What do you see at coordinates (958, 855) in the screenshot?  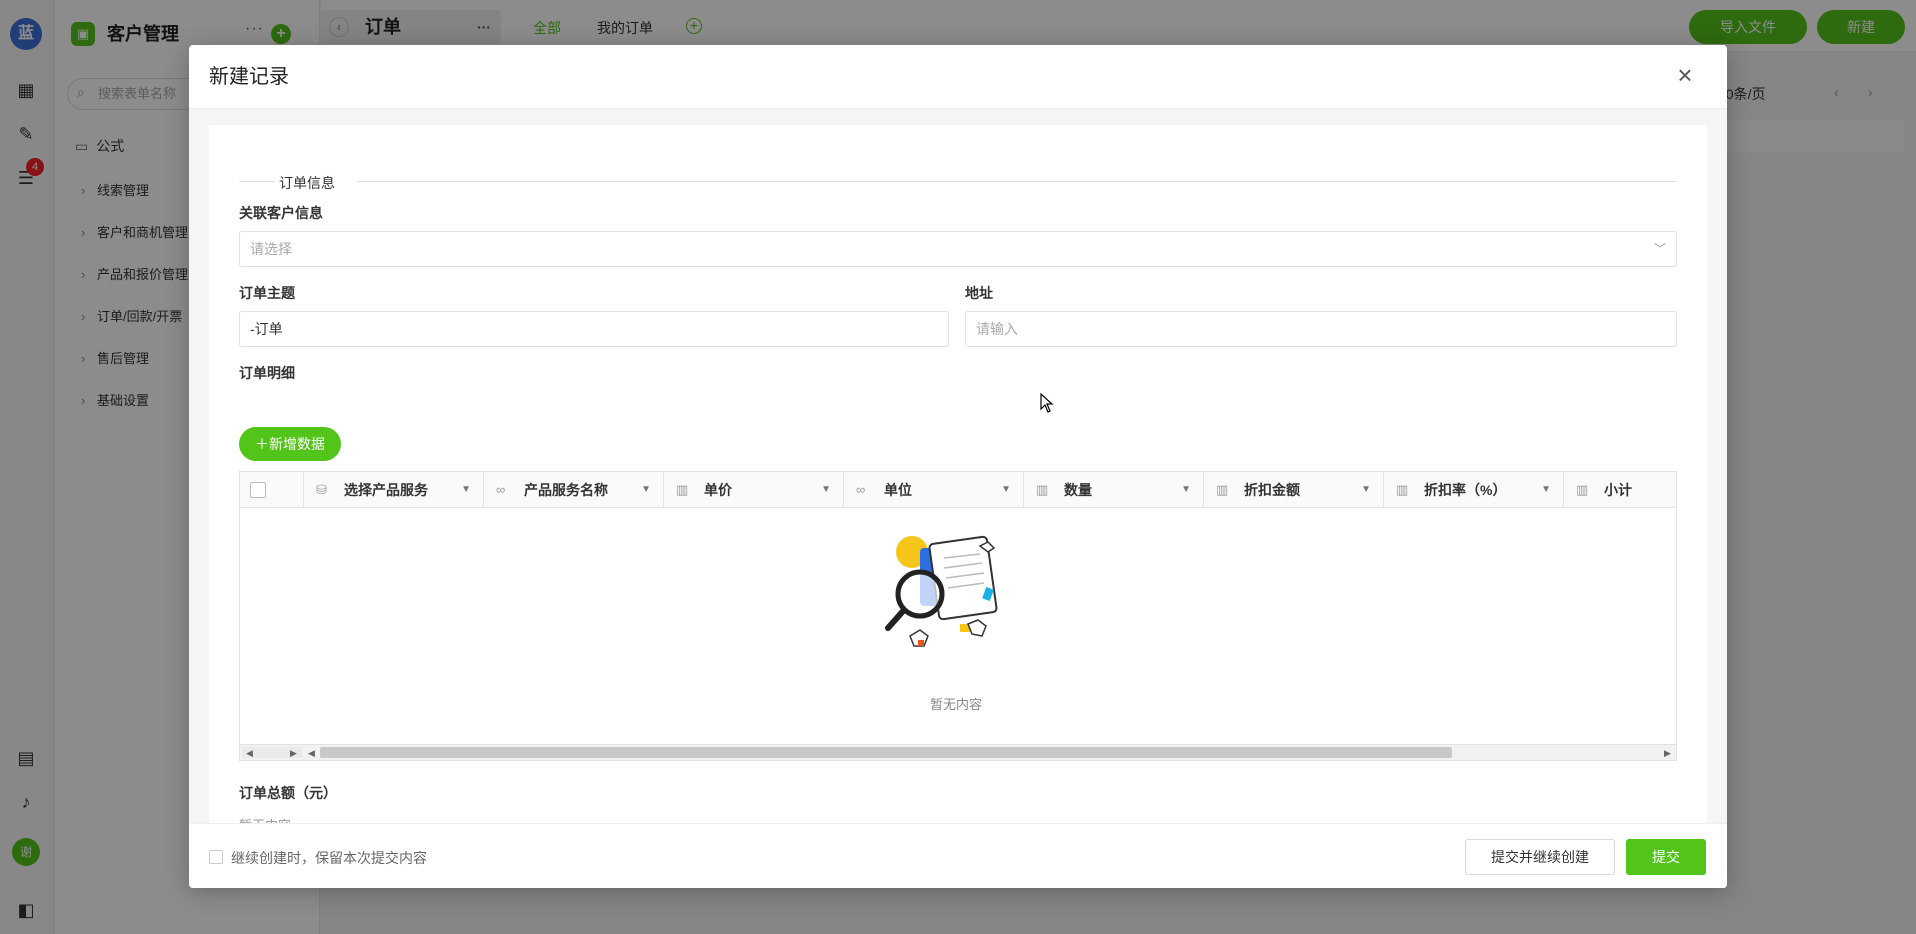 I see `dialog-footer: 继续创建时，保留本次提交内容 提交并继续创建 提交` at bounding box center [958, 855].